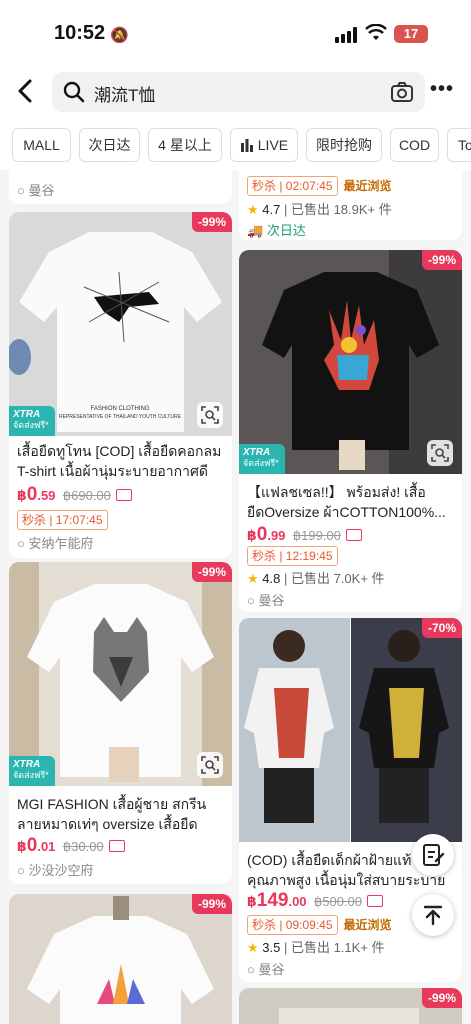  I want to click on rating-score: 3.5, so click(271, 947).